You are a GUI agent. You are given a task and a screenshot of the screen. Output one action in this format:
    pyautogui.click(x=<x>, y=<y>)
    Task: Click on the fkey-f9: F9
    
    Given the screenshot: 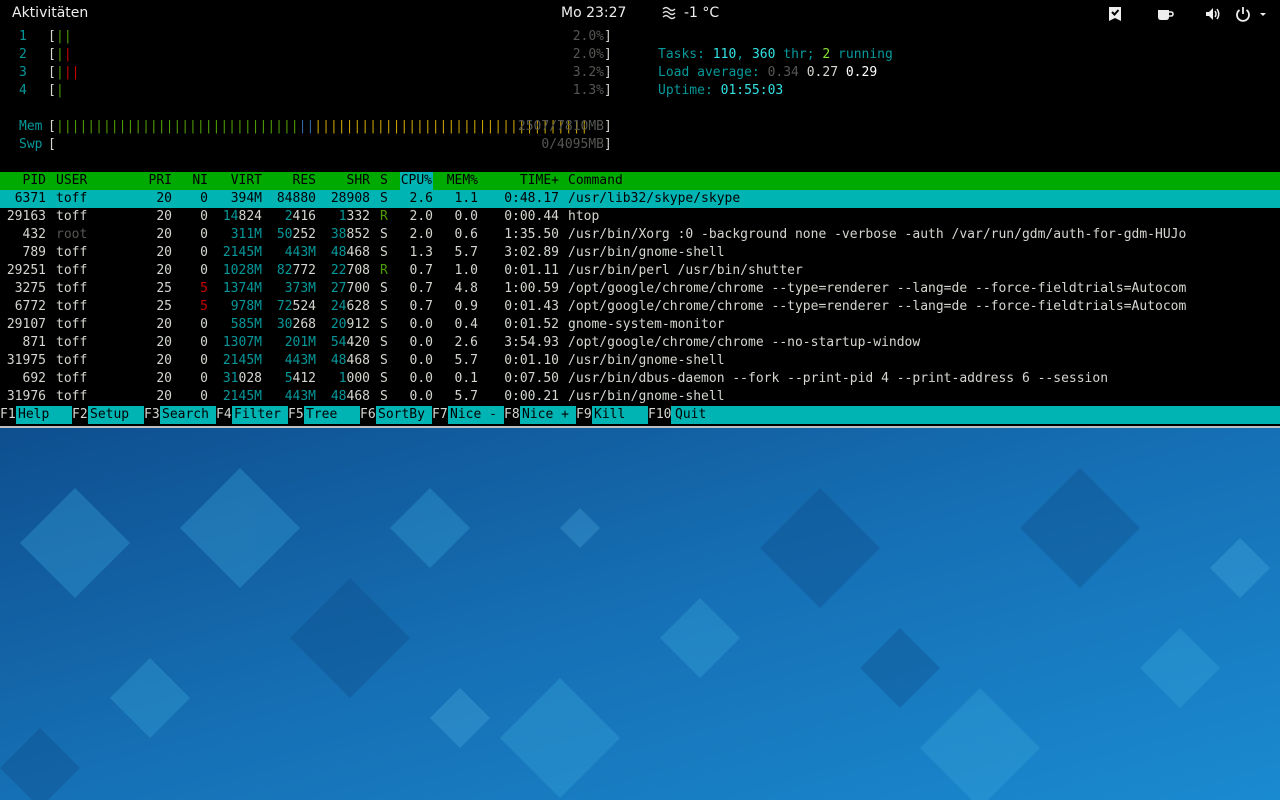 What is the action you would take?
    pyautogui.click(x=584, y=415)
    